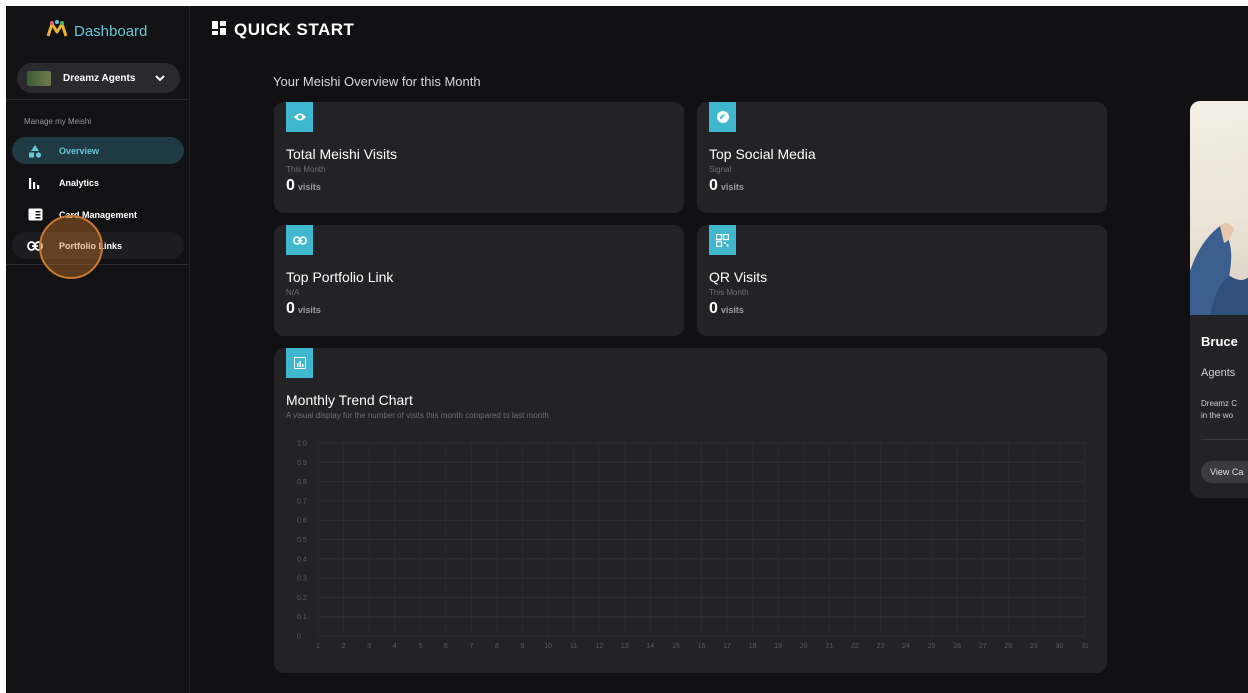  Describe the element at coordinates (720, 169) in the screenshot. I see `stat-card-subtitle: Signal` at that location.